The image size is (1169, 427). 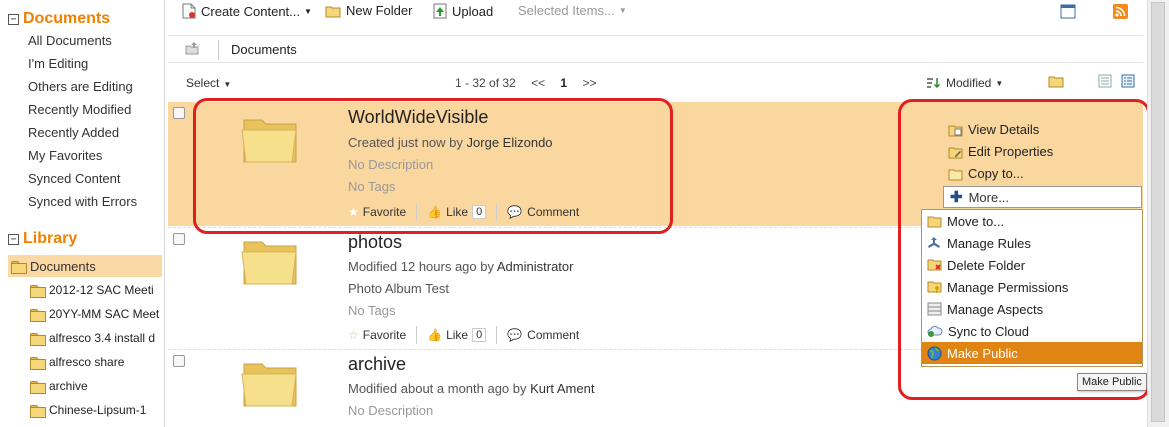 What do you see at coordinates (87, 362) in the screenshot?
I see `tree-item-label: alfresco share` at bounding box center [87, 362].